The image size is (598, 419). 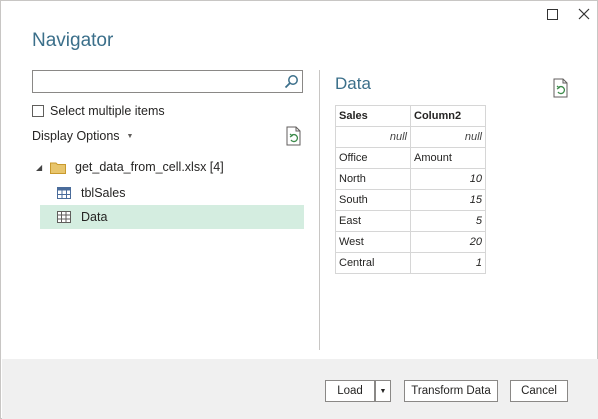 I want to click on column-header: Sales, so click(x=373, y=116).